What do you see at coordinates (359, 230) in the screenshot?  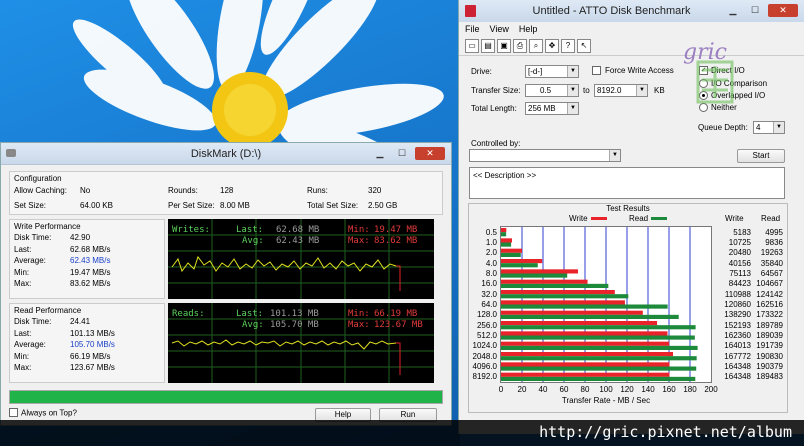 I see `writes-min-label: Min:` at bounding box center [359, 230].